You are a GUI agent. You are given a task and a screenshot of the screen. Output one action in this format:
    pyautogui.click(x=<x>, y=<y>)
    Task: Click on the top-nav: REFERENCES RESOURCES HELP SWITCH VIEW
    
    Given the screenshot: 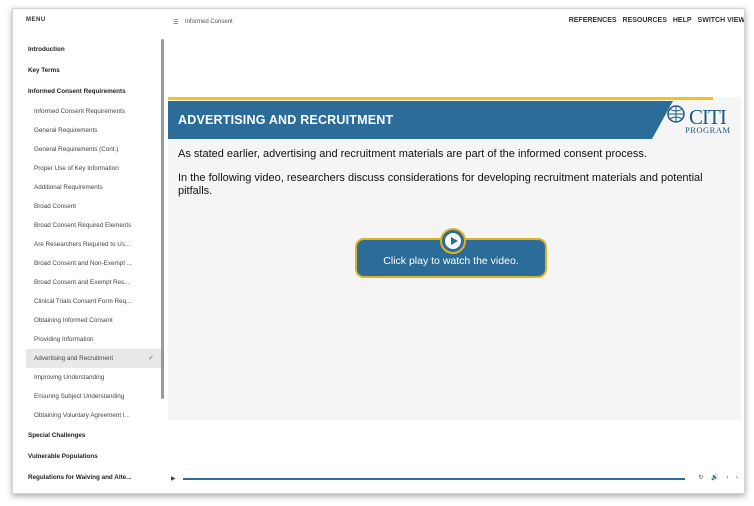 What is the action you would take?
    pyautogui.click(x=656, y=20)
    